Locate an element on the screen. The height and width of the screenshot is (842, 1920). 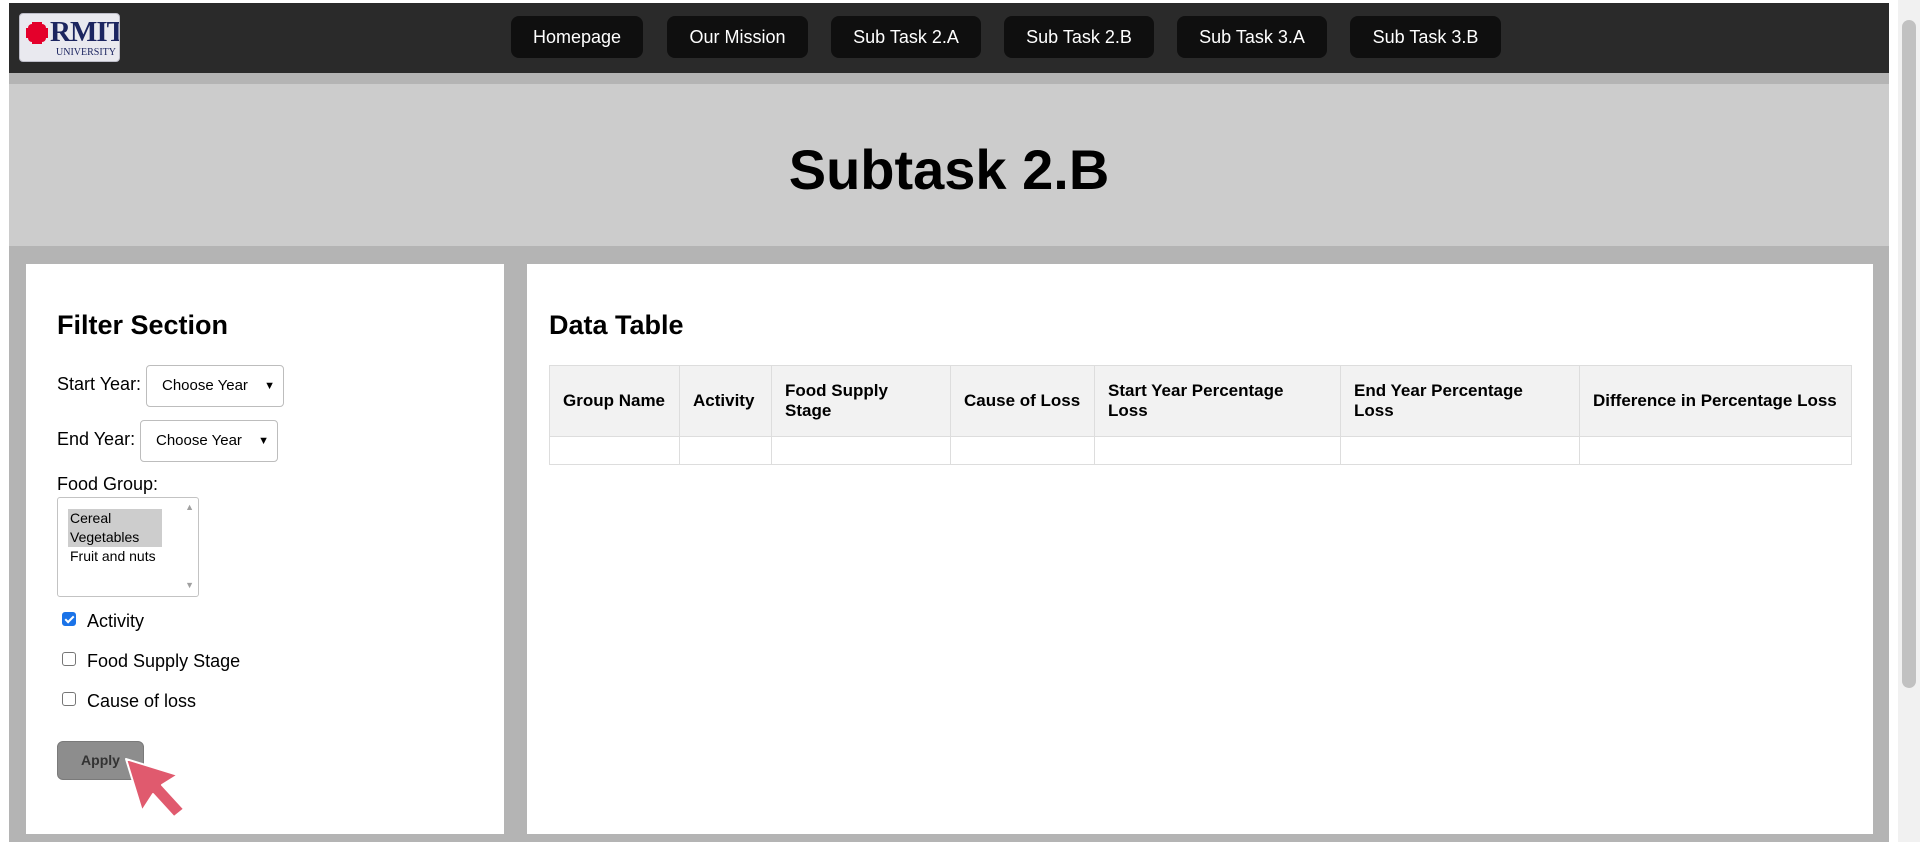
food-group-option-cereal: Cereal is located at coordinates (115, 518).